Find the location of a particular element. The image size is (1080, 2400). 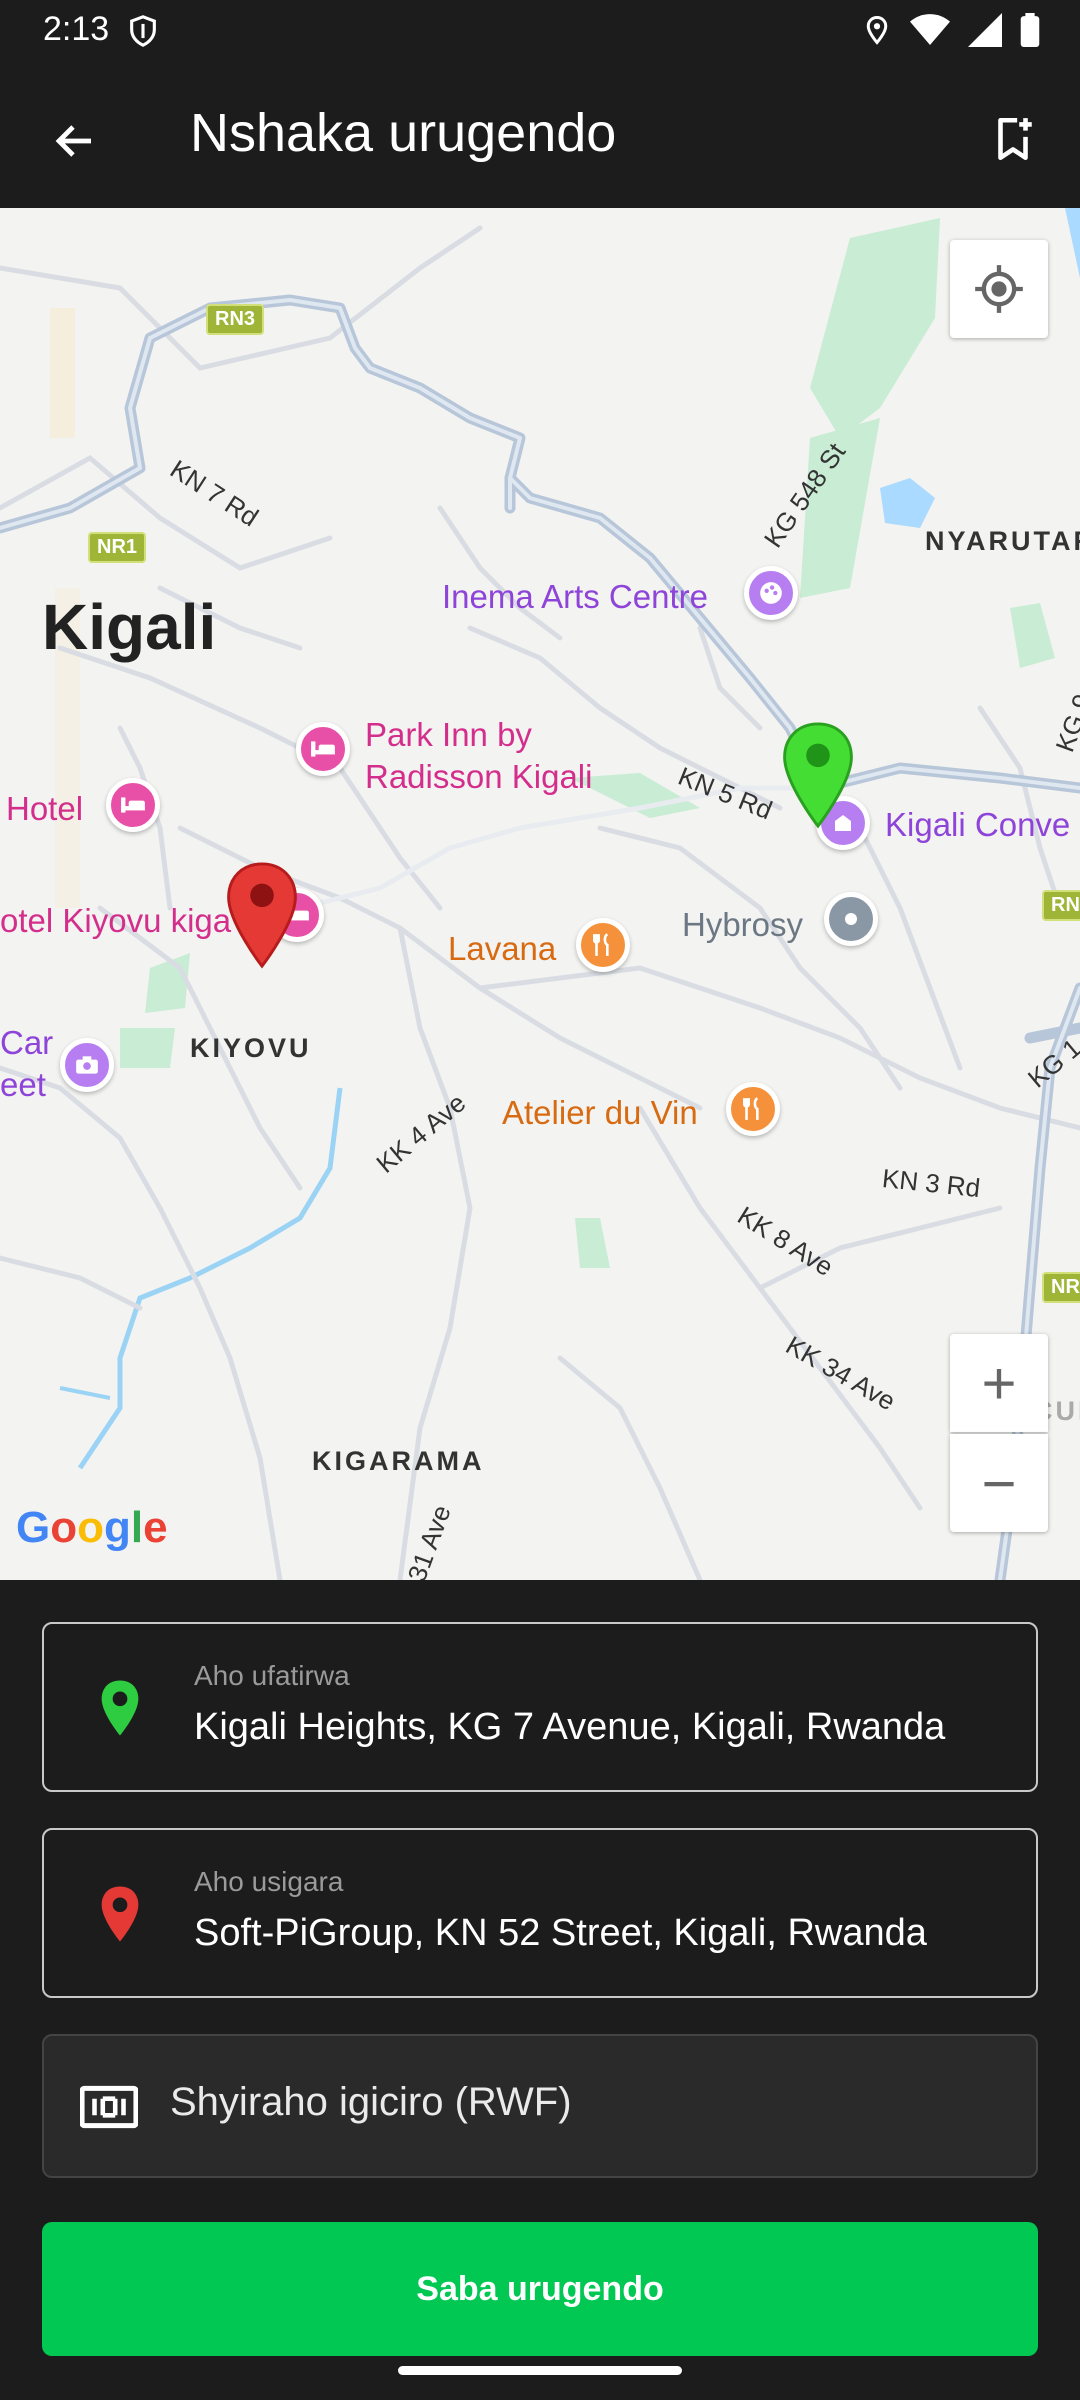

home-indicator is located at coordinates (540, 2370).